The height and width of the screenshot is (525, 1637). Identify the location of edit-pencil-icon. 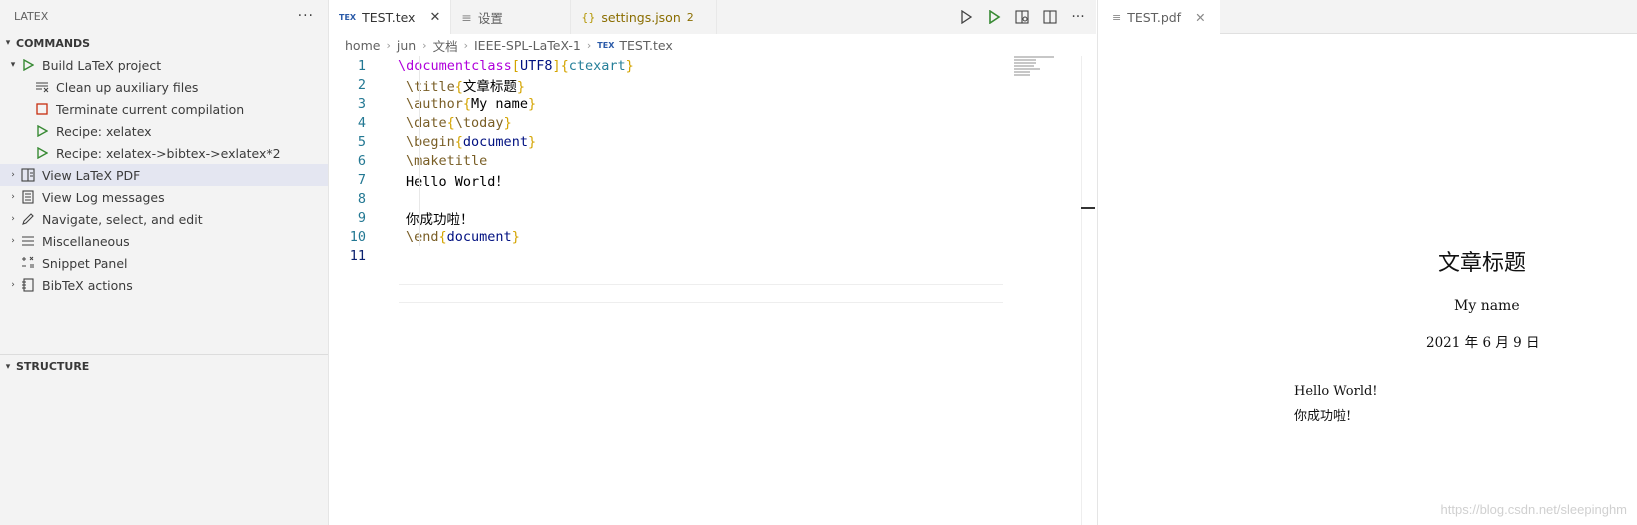
(28, 219).